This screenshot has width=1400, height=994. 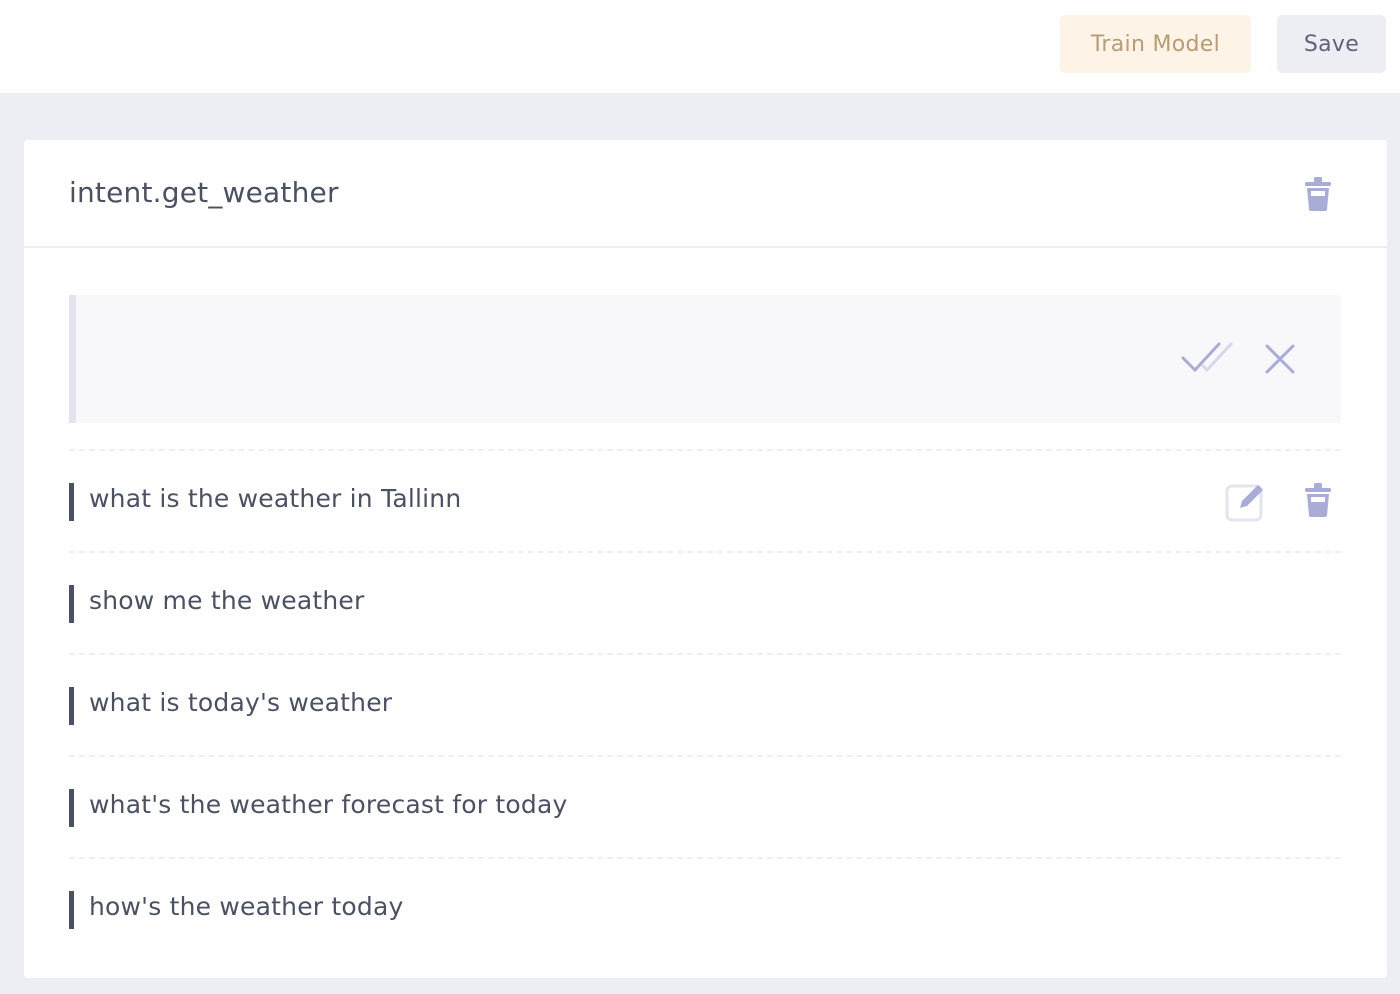 I want to click on close-icon, so click(x=1280, y=359).